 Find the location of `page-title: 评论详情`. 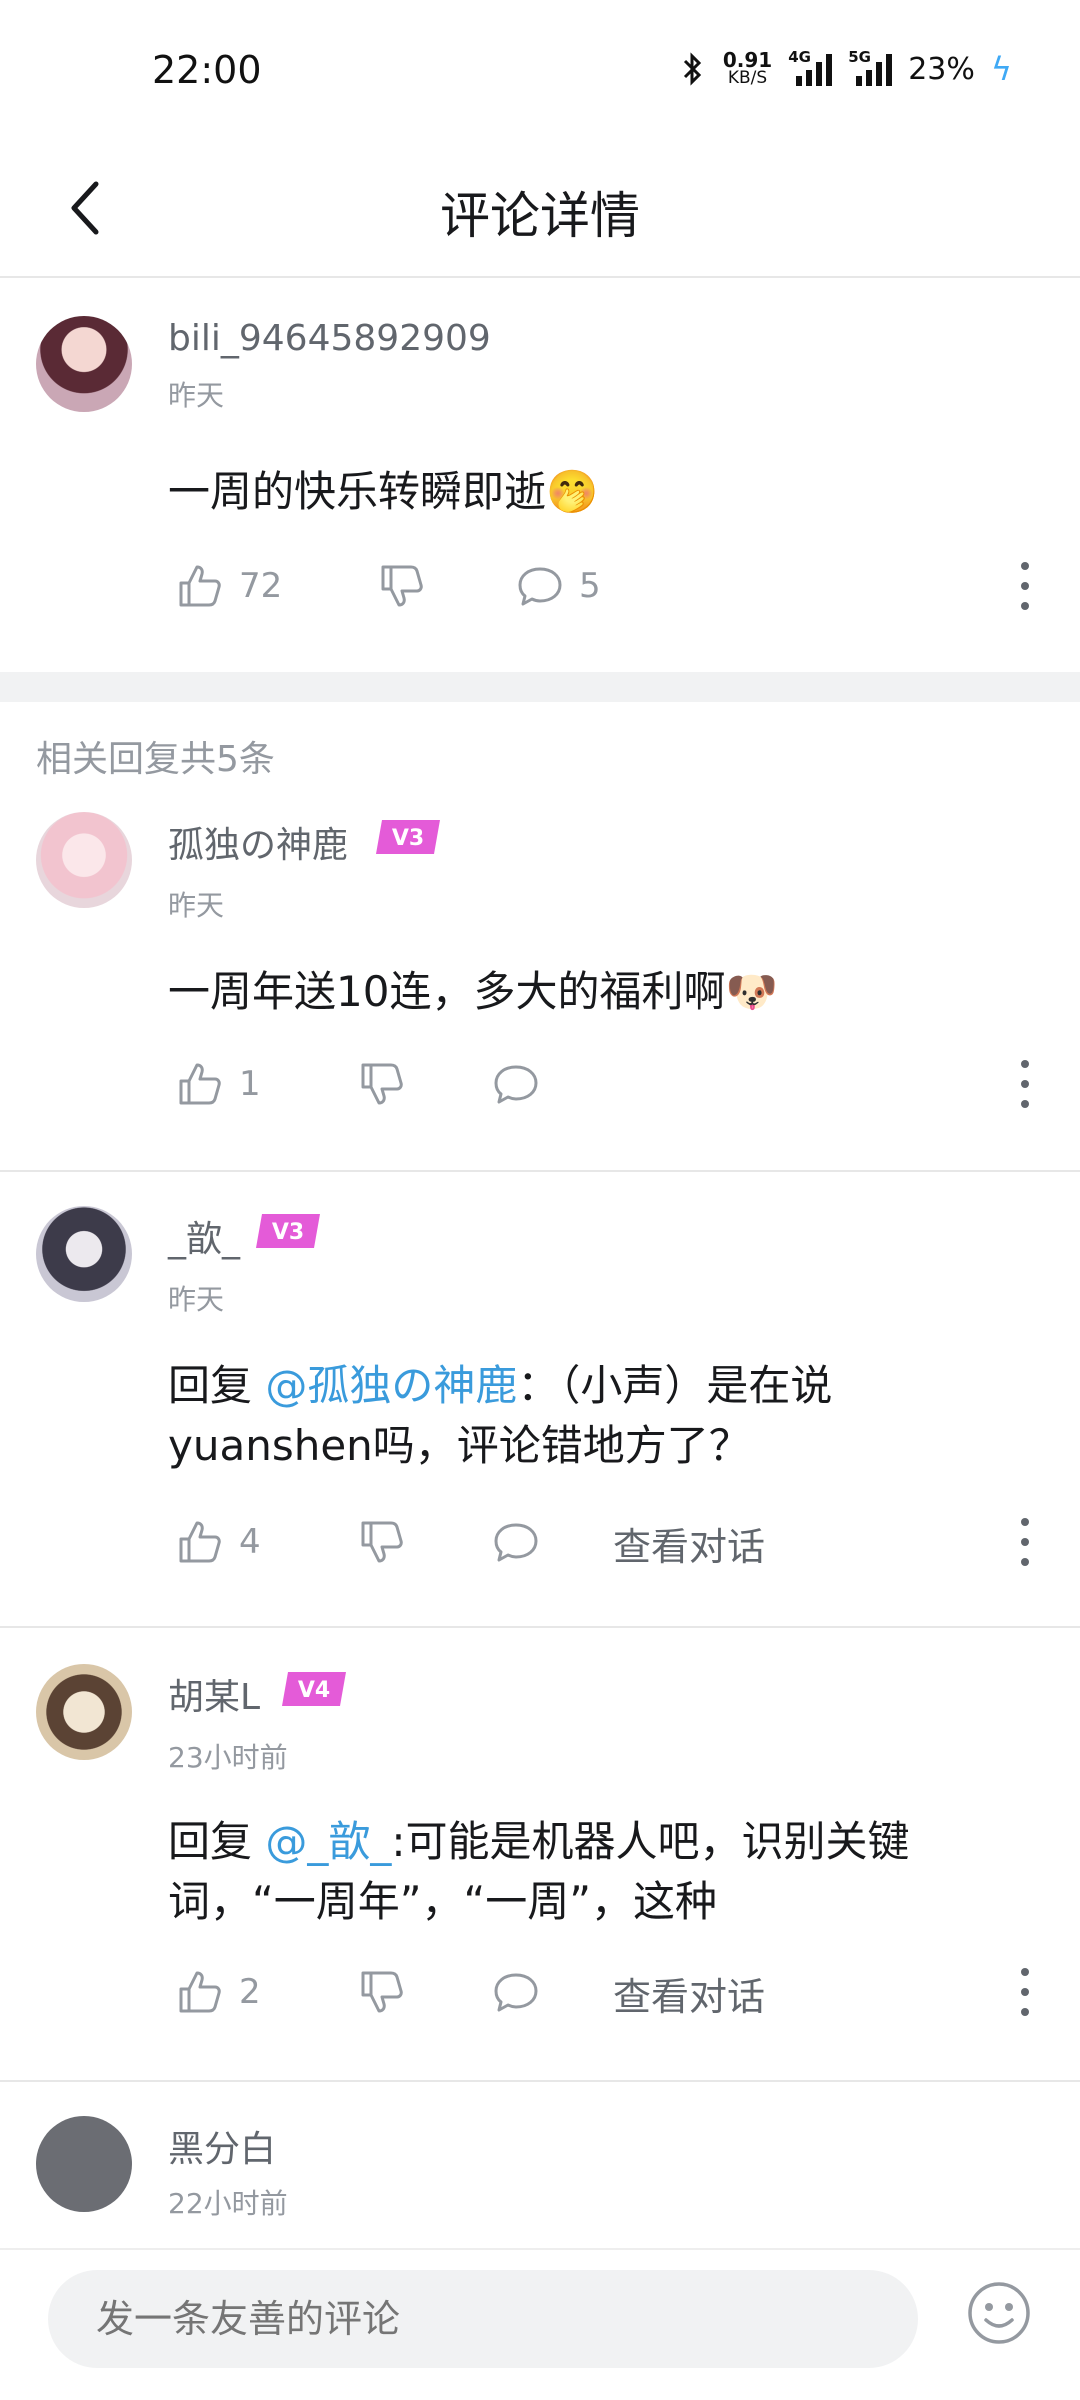

page-title: 评论详情 is located at coordinates (540, 216).